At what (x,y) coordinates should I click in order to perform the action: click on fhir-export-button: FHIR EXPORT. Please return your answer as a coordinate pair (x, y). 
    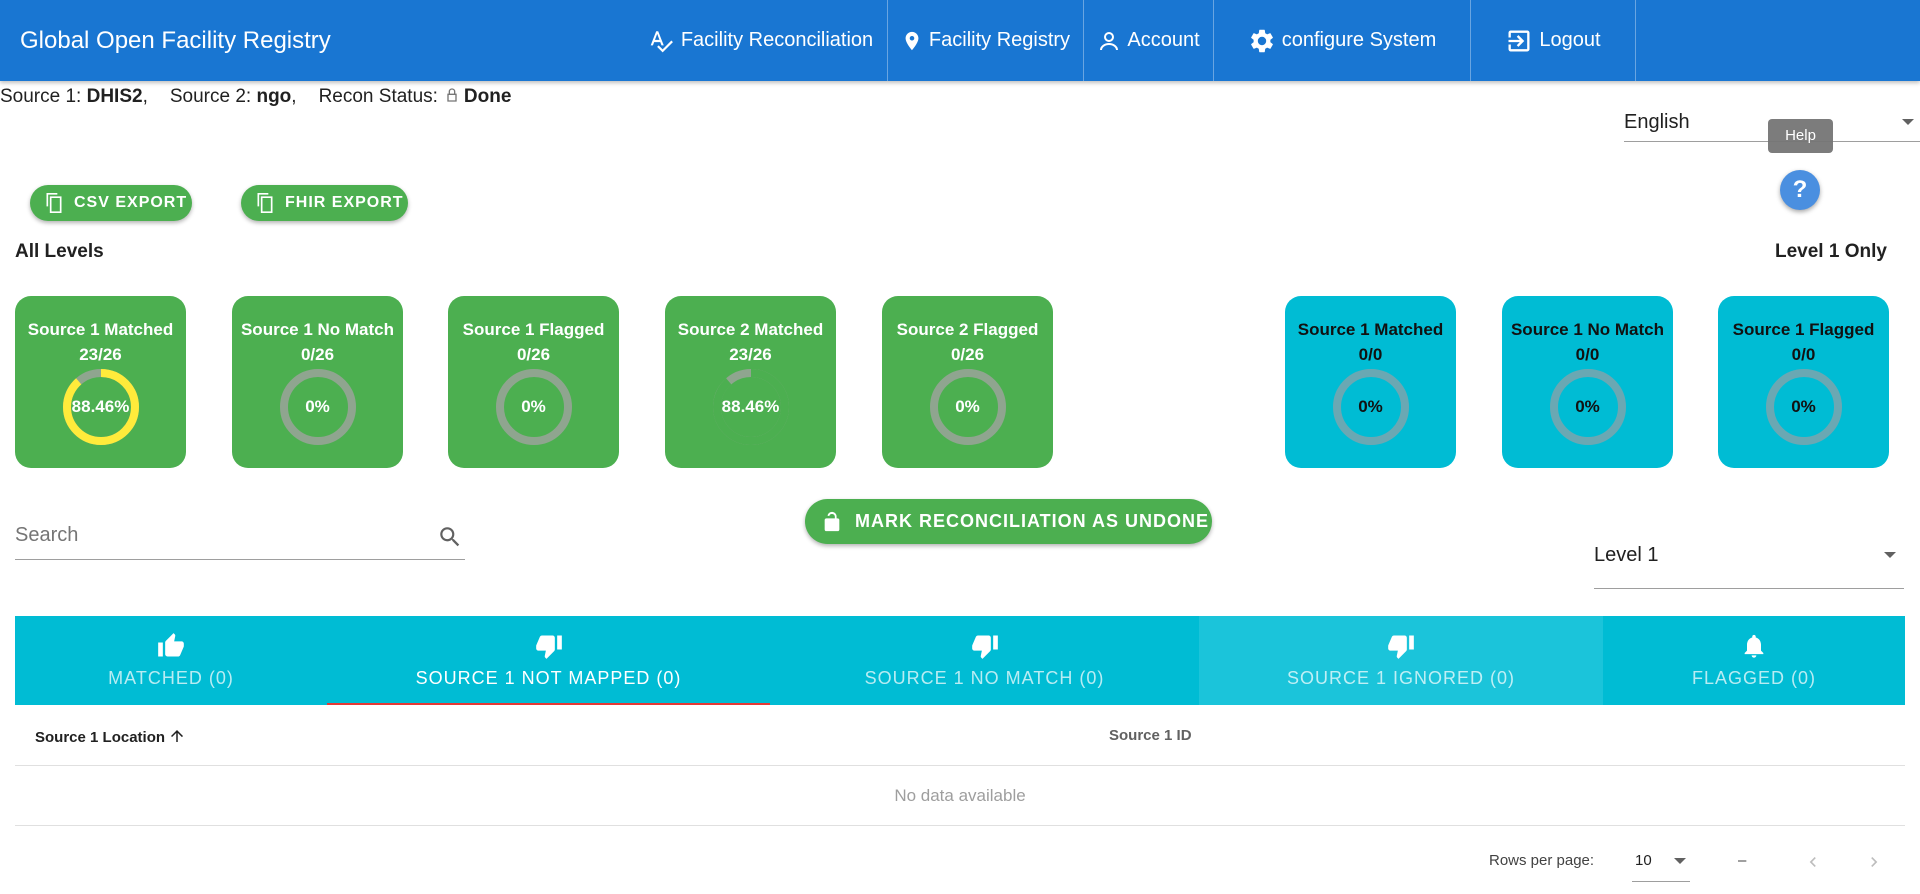
    Looking at the image, I should click on (324, 203).